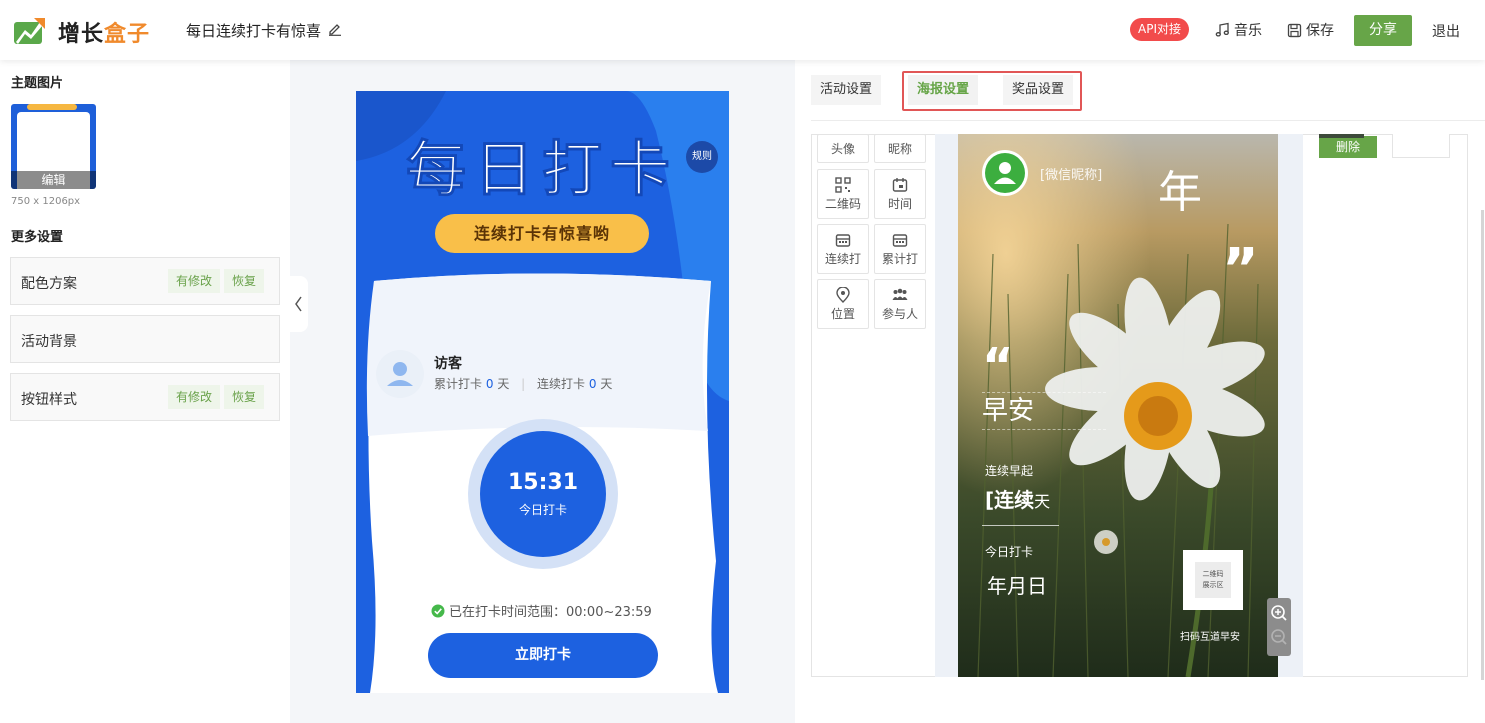 The width and height of the screenshot is (1485, 723). What do you see at coordinates (1009, 552) in the screenshot?
I see `poster-today-label: 今日打卡` at bounding box center [1009, 552].